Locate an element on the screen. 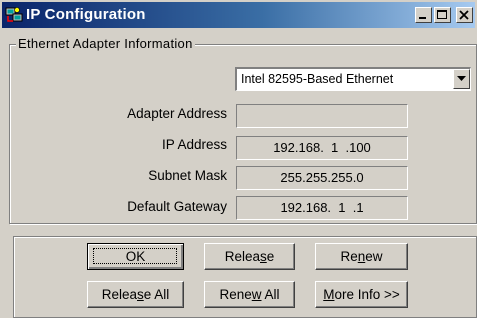 The image size is (477, 318). release-all-button: Release All is located at coordinates (135, 294).